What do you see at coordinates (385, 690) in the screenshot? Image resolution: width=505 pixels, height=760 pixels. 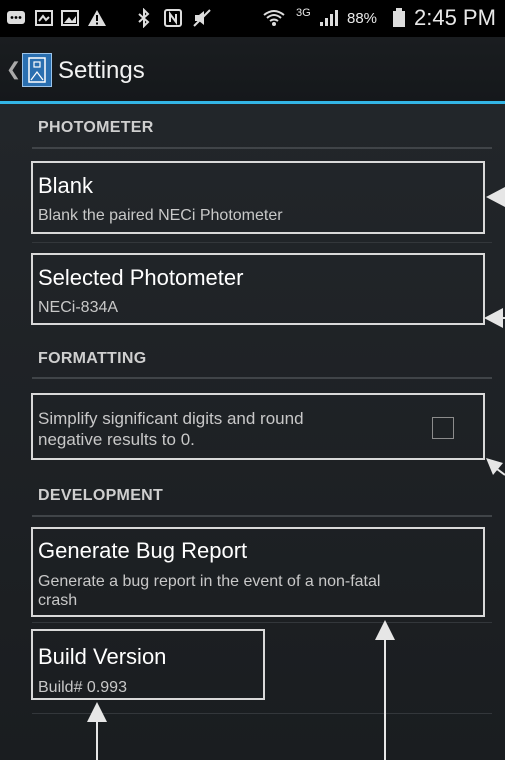 I see `annotation-arrow-bug-report` at bounding box center [385, 690].